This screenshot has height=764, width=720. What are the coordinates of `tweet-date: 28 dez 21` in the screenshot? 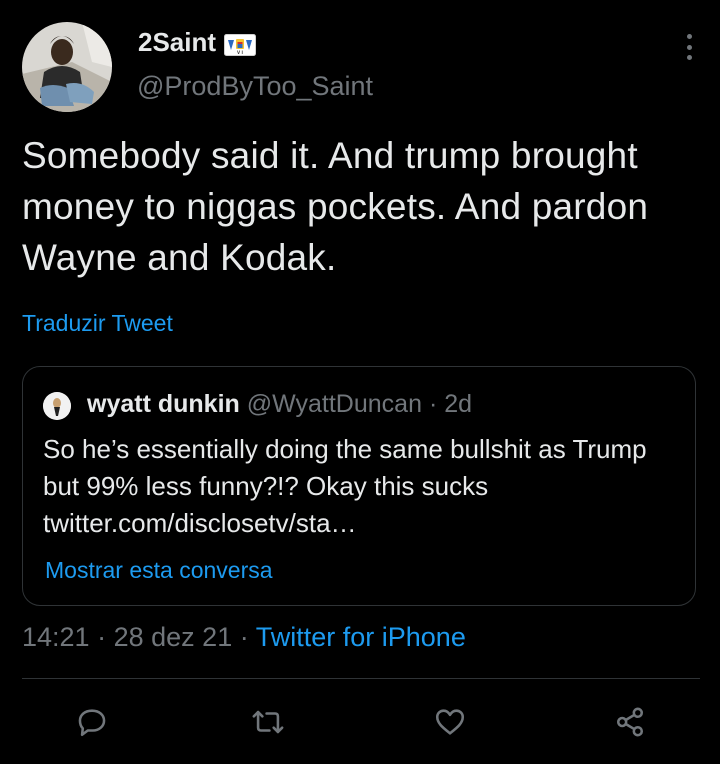 It's located at (173, 637).